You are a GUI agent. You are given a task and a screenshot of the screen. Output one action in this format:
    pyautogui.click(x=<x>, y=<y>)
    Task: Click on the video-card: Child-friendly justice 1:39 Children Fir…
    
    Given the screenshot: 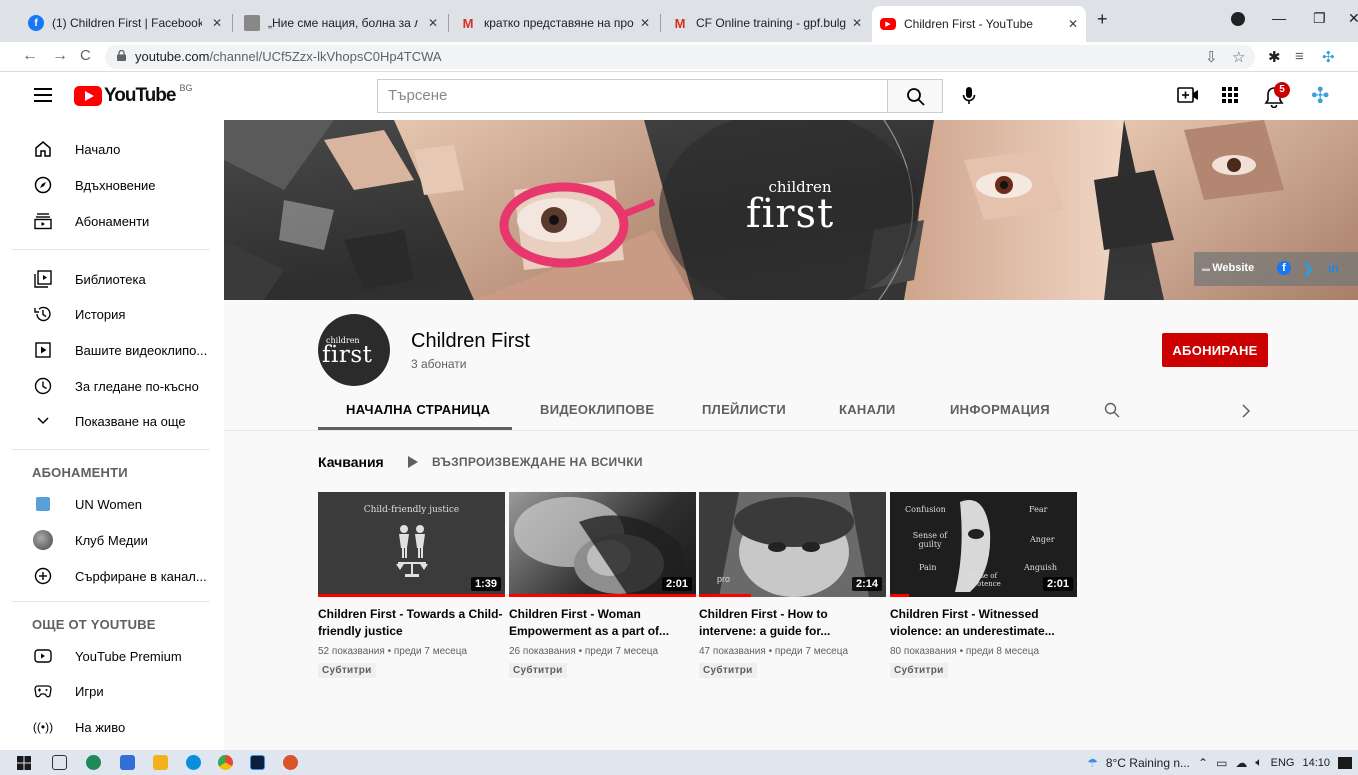 What is the action you would take?
    pyautogui.click(x=411, y=585)
    